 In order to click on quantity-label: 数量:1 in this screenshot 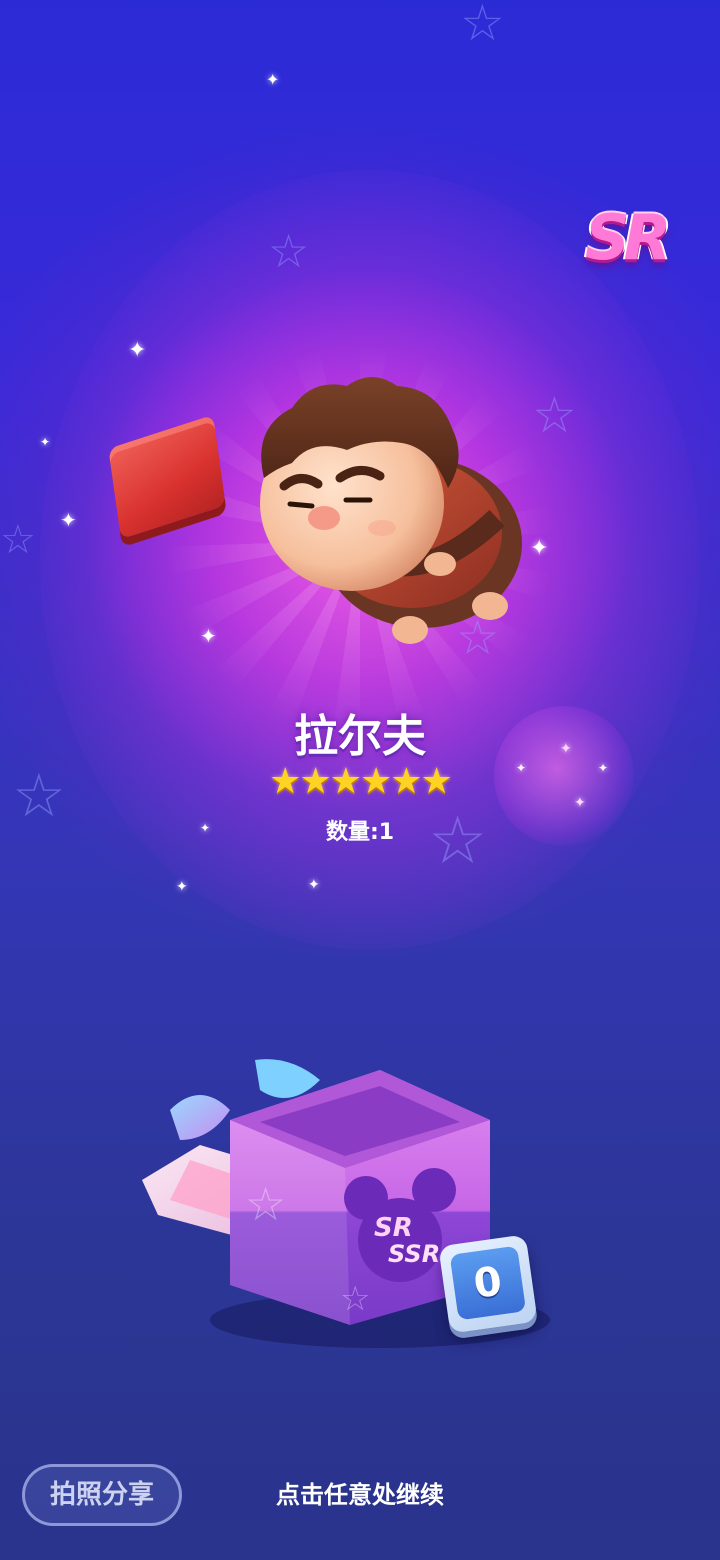, I will do `click(360, 832)`.